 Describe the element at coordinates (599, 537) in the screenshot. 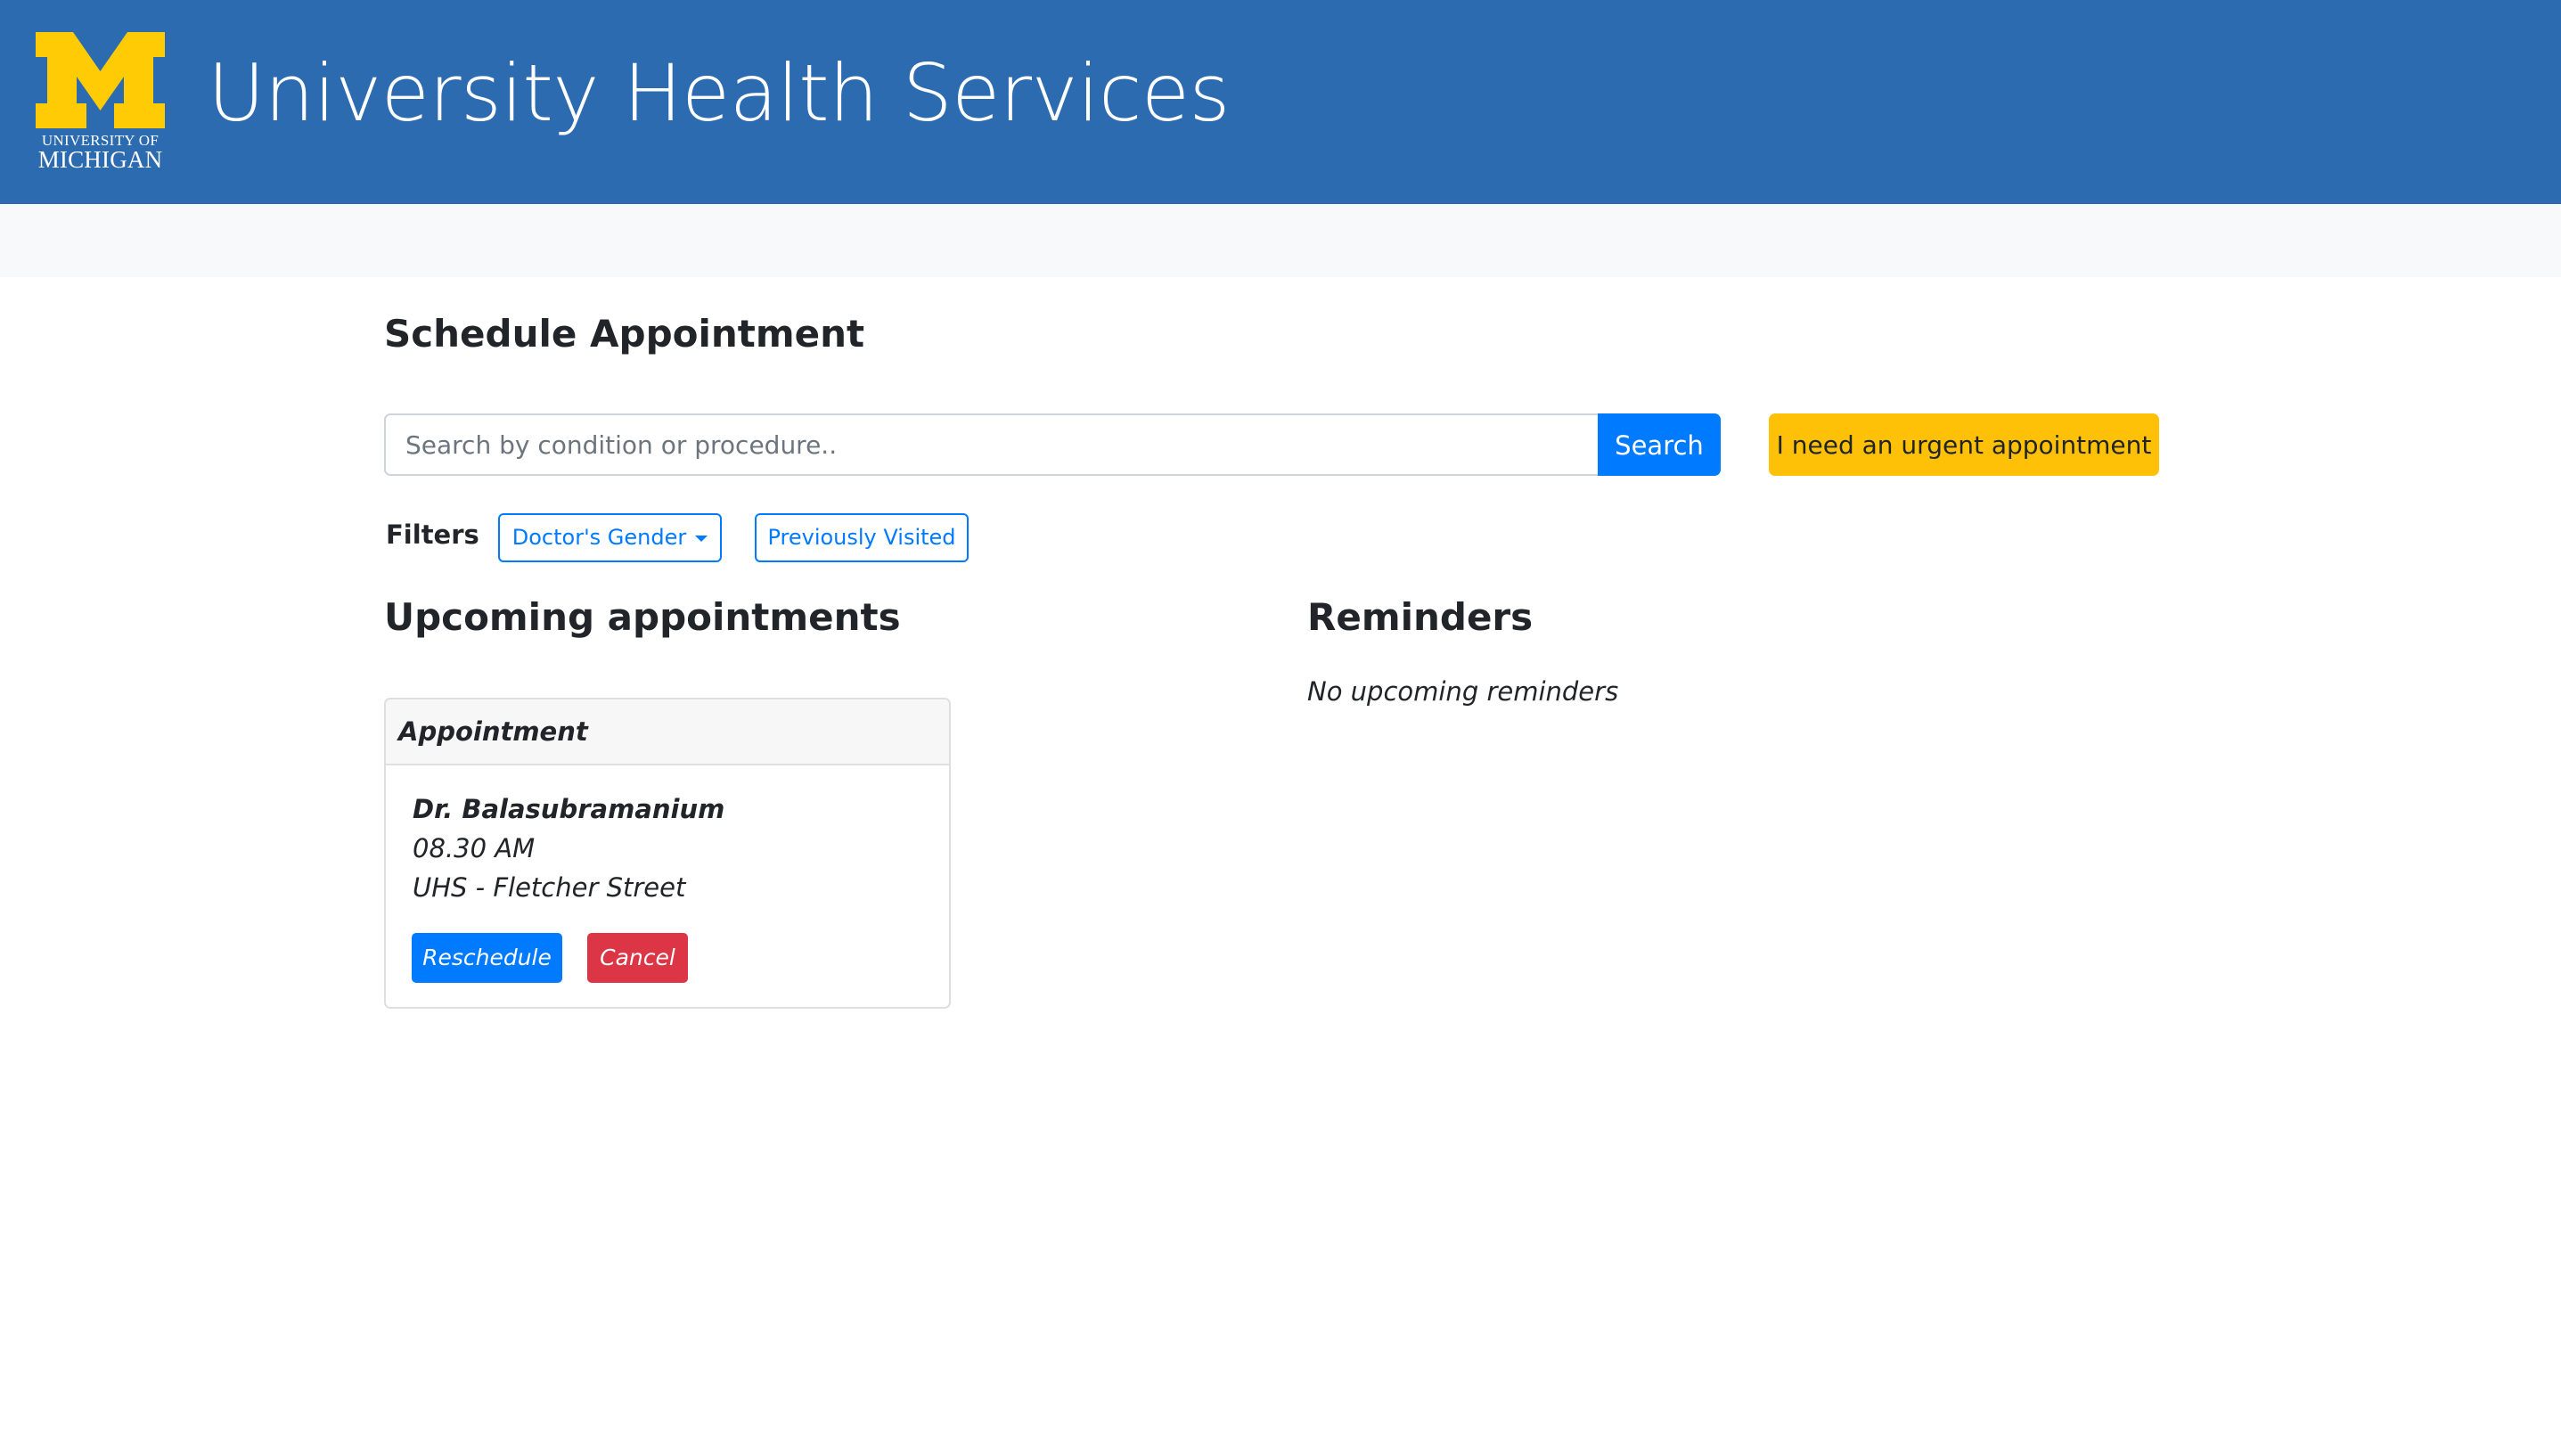

I see `doctor-gender-filter-label: Doctor's Gender` at that location.